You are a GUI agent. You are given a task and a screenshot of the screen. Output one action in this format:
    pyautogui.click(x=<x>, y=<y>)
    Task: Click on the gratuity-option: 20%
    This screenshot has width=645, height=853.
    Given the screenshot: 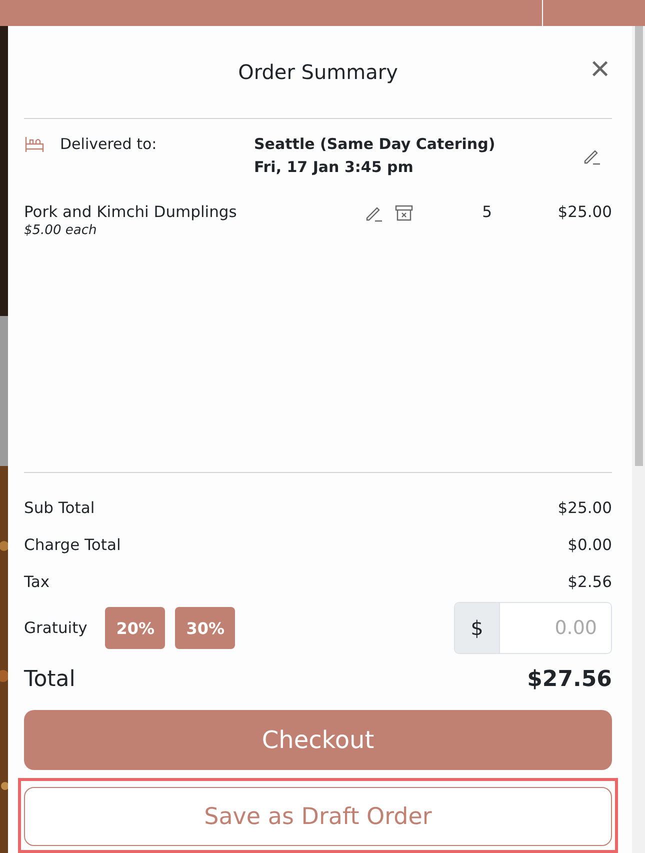 What is the action you would take?
    pyautogui.click(x=135, y=628)
    